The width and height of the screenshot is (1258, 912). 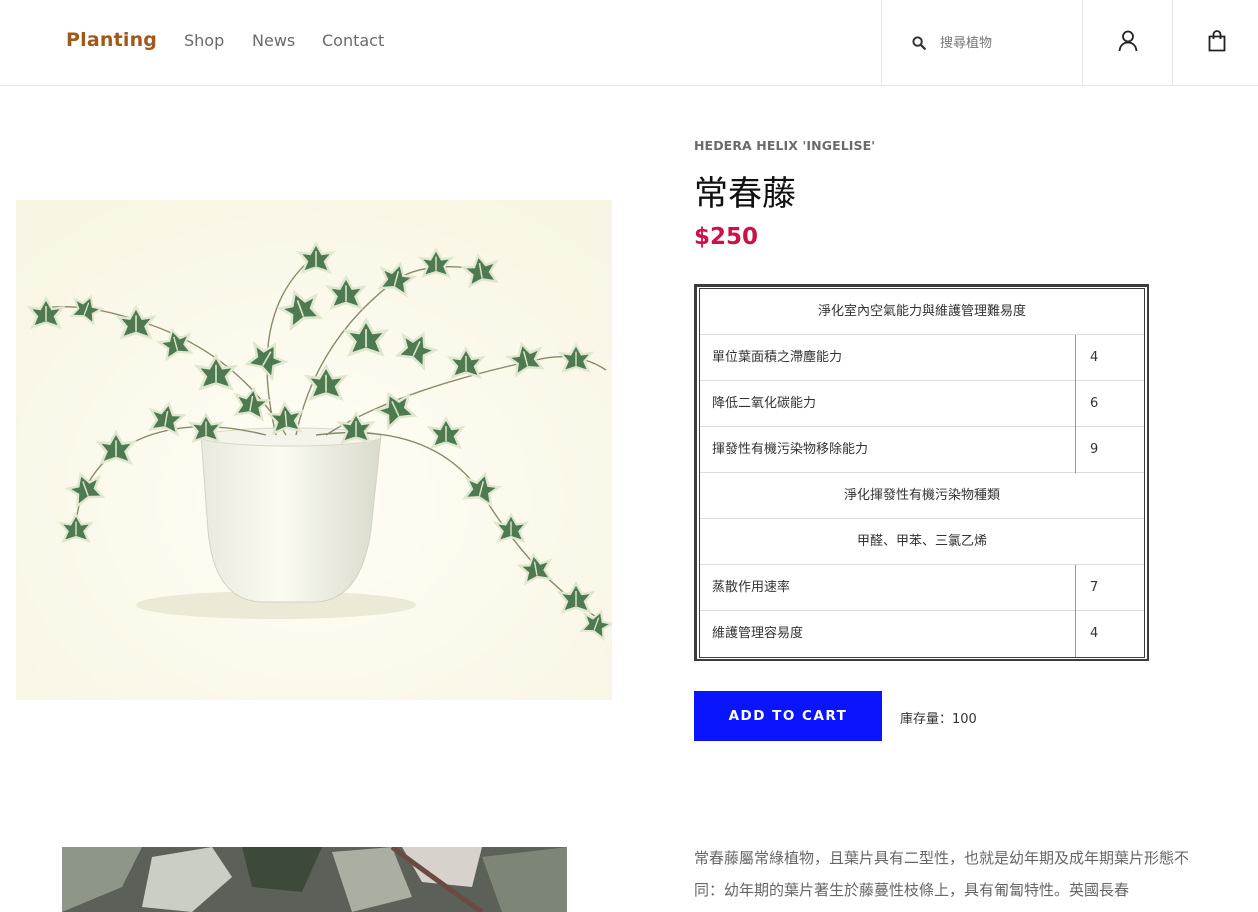 I want to click on spec-row: 單位葉面積之滯塵能力 4, so click(x=922, y=358).